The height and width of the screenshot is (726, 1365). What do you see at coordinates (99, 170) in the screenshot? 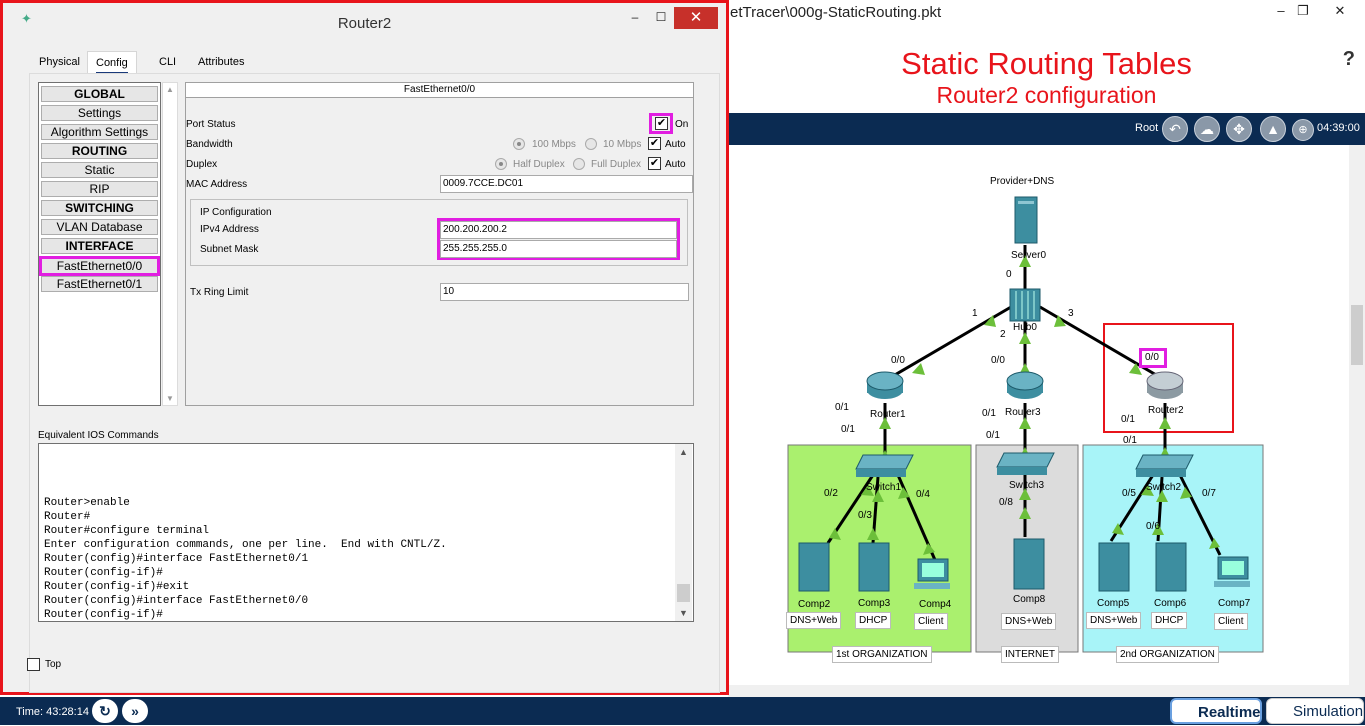
I see `menu-item-static: Static` at bounding box center [99, 170].